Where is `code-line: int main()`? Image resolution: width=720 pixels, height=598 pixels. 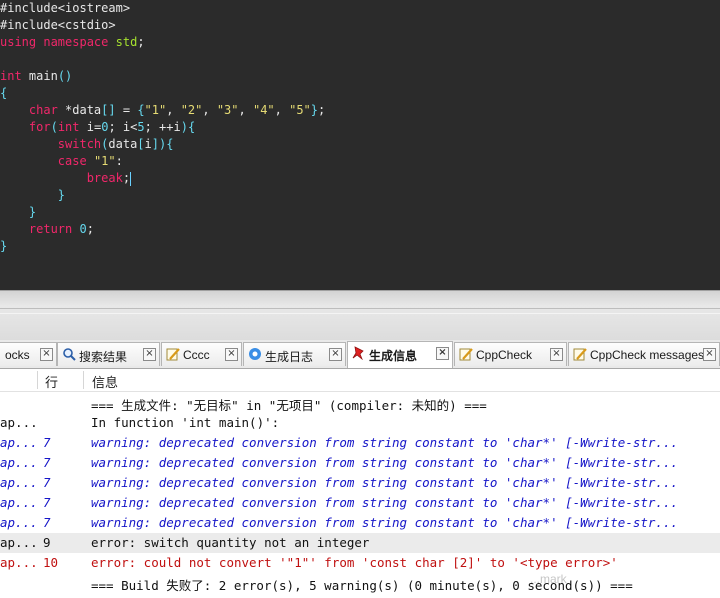
code-line: int main() is located at coordinates (36, 76).